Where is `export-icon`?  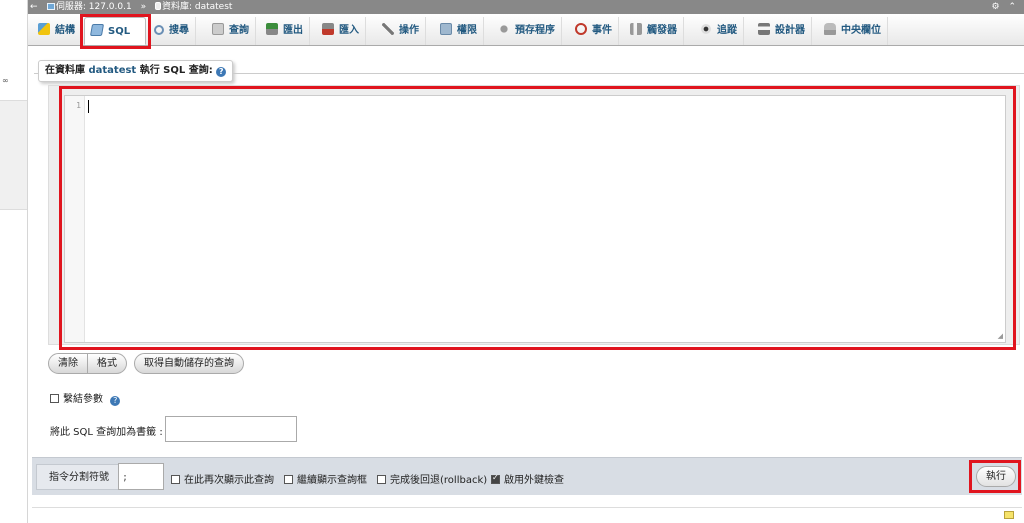 export-icon is located at coordinates (272, 29).